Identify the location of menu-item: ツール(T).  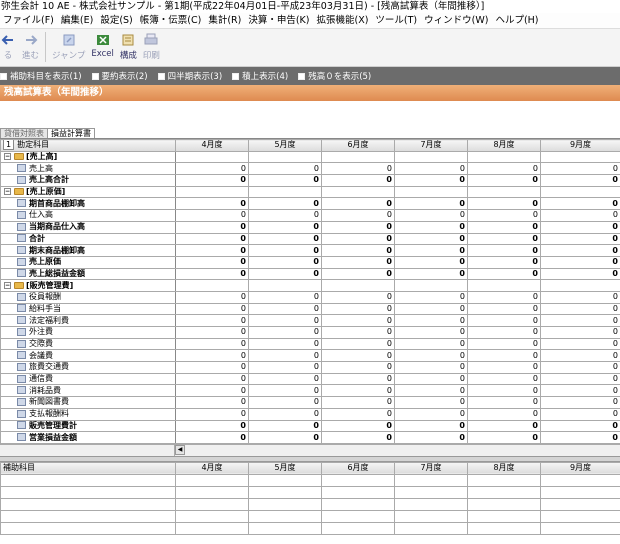
(396, 21).